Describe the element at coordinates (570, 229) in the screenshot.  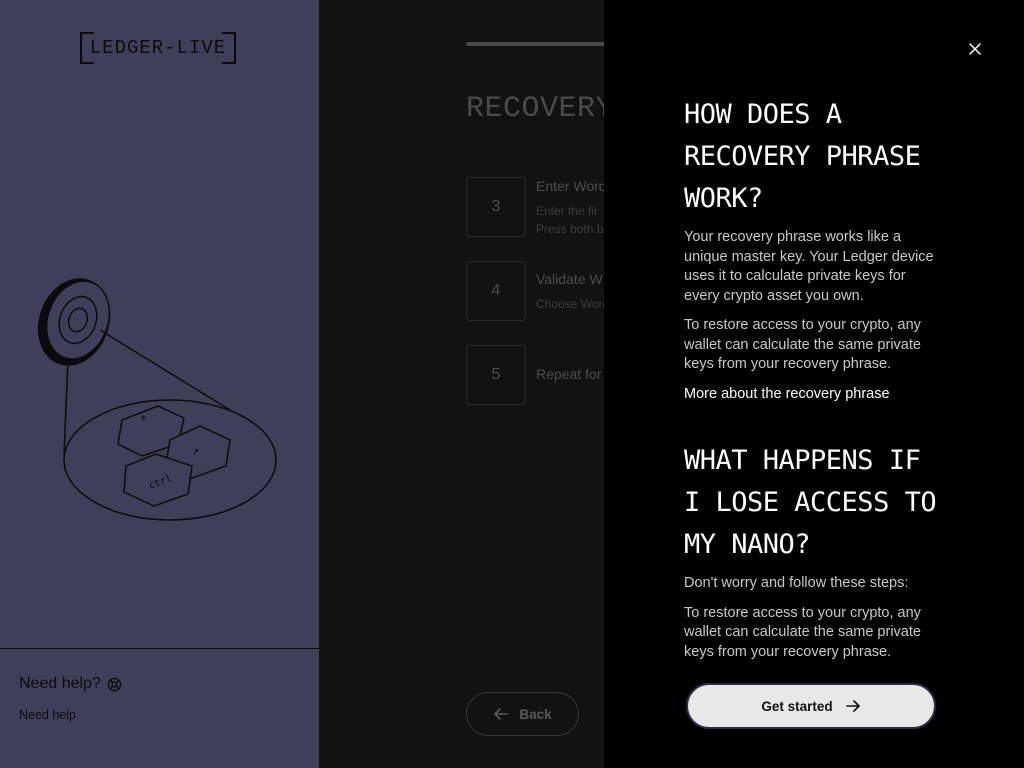
I see `step-description-line: Press both b` at that location.